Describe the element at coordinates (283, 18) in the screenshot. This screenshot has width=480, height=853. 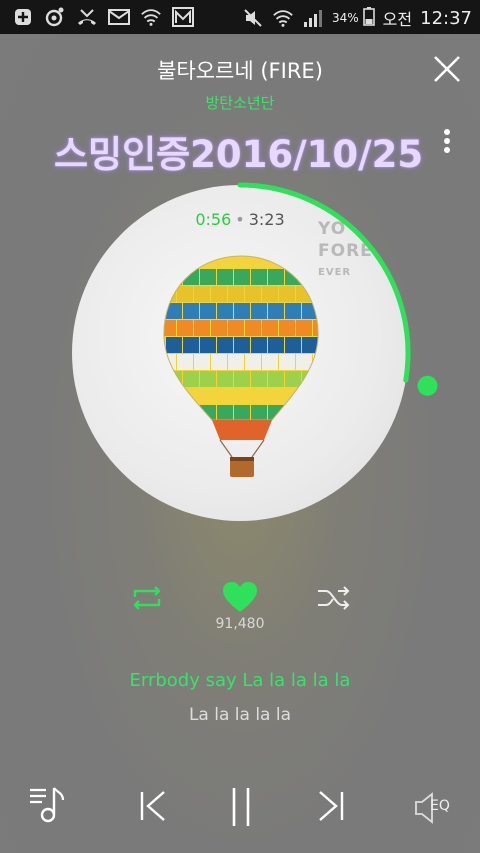
I see `wifi-icon` at that location.